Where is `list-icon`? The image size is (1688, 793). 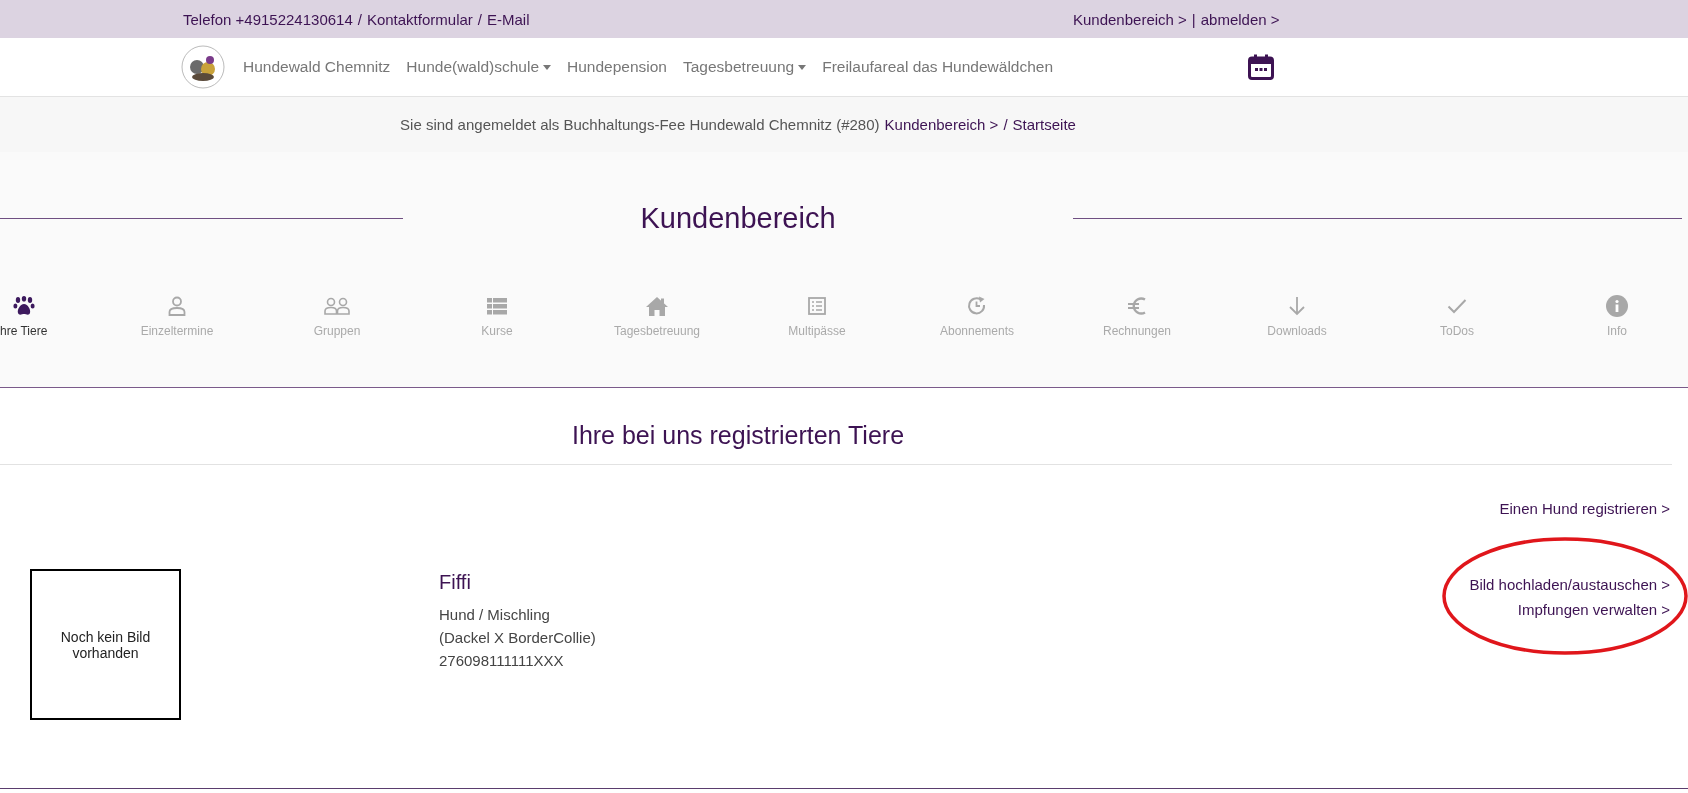
list-icon is located at coordinates (497, 306).